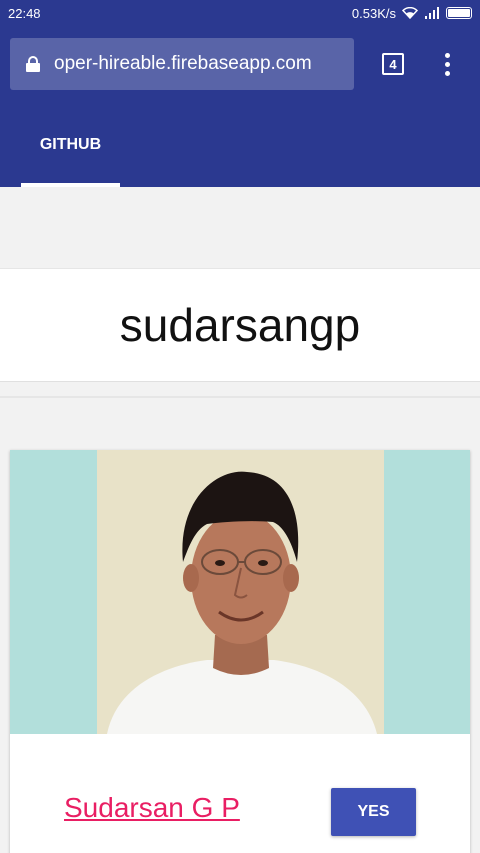 Image resolution: width=480 pixels, height=853 pixels. Describe the element at coordinates (24, 13) in the screenshot. I see `status-time: 22:48` at that location.